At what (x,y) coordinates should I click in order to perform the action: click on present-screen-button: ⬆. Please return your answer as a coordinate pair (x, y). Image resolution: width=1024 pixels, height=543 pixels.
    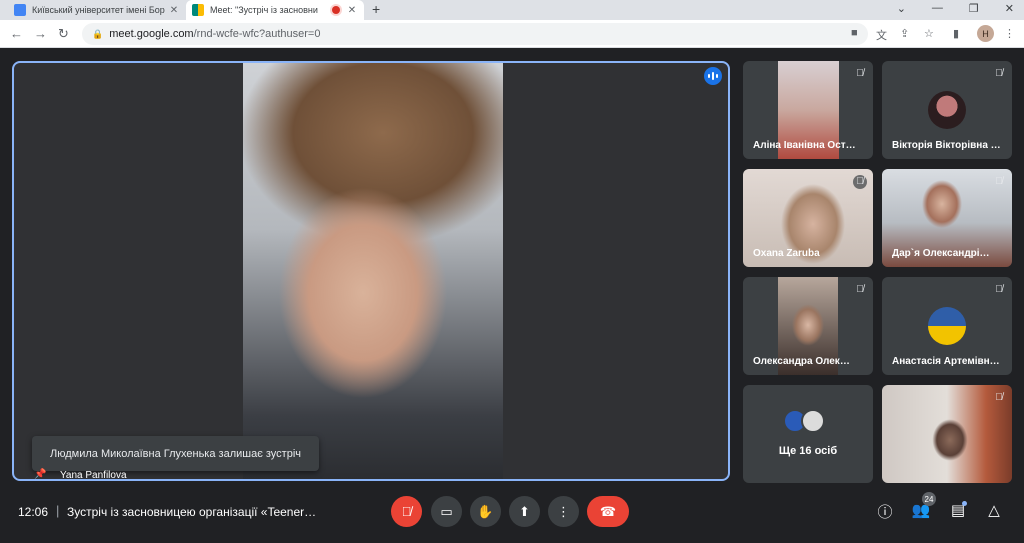
    Looking at the image, I should click on (524, 511).